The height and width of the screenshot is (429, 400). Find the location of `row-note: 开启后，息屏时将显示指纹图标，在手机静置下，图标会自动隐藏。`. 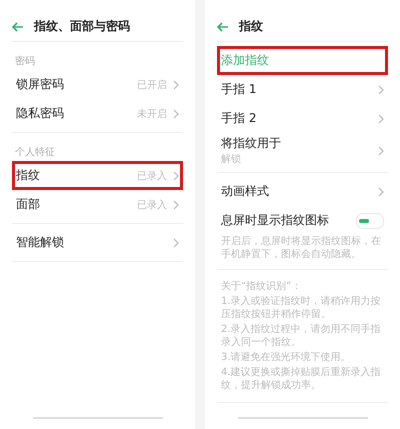

row-note: 开启后，息屏时将显示指纹图标，在手机静置下，图标会自动隐藏。 is located at coordinates (301, 248).